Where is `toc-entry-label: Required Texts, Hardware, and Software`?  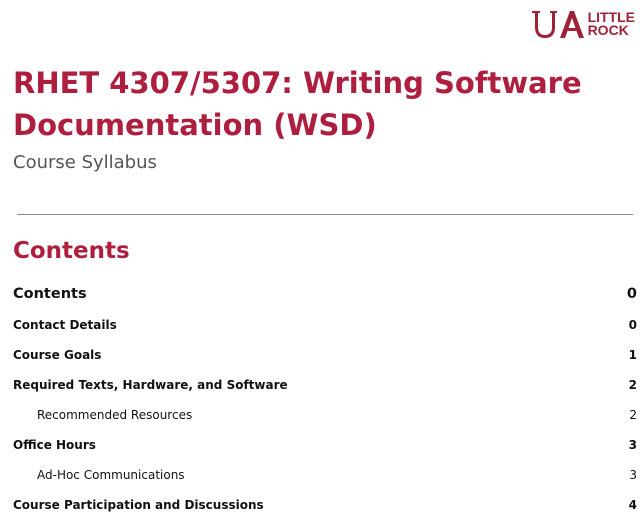 toc-entry-label: Required Texts, Hardware, and Software is located at coordinates (150, 385).